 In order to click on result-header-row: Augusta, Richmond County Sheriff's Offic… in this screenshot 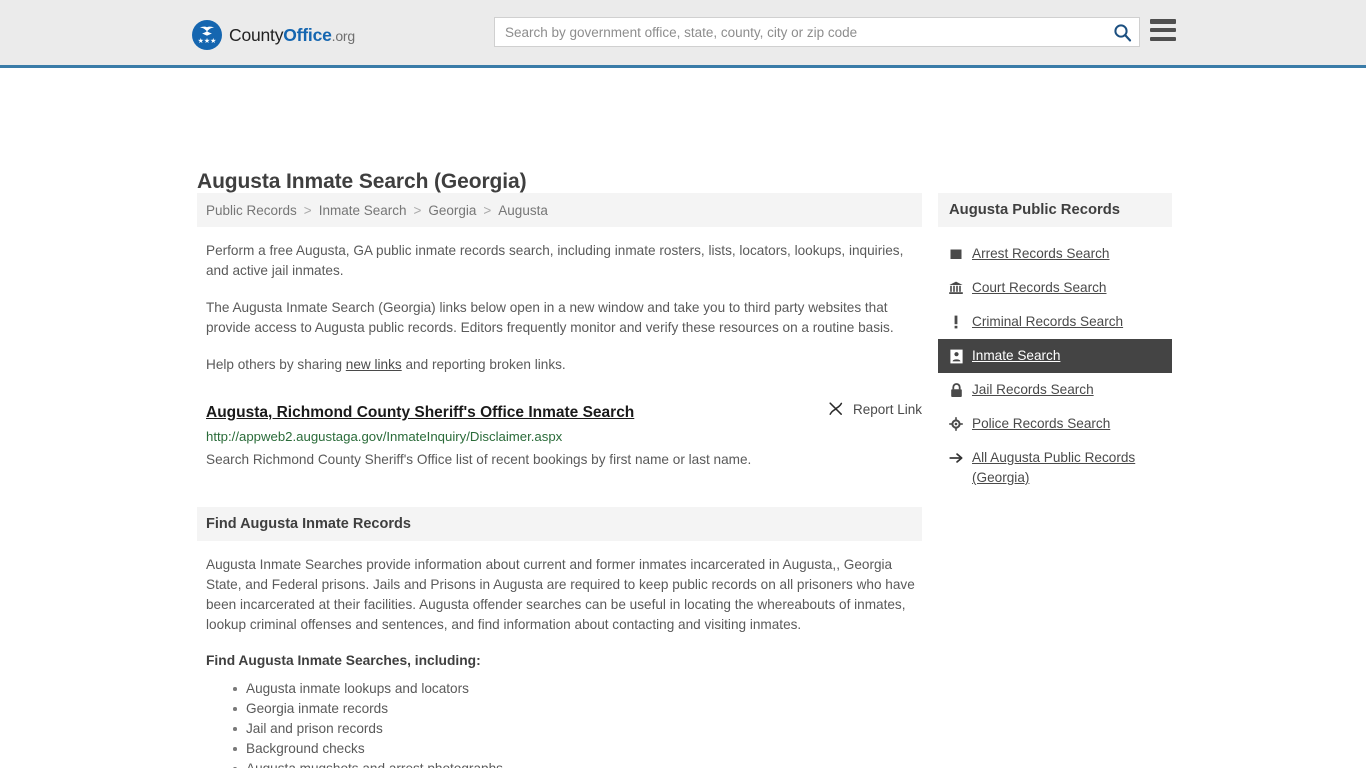, I will do `click(564, 411)`.